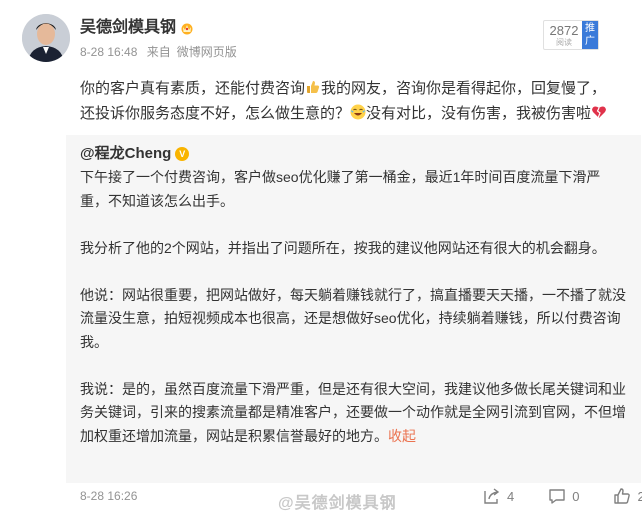 The image size is (642, 522). Describe the element at coordinates (511, 496) in the screenshot. I see `share-count: 4` at that location.